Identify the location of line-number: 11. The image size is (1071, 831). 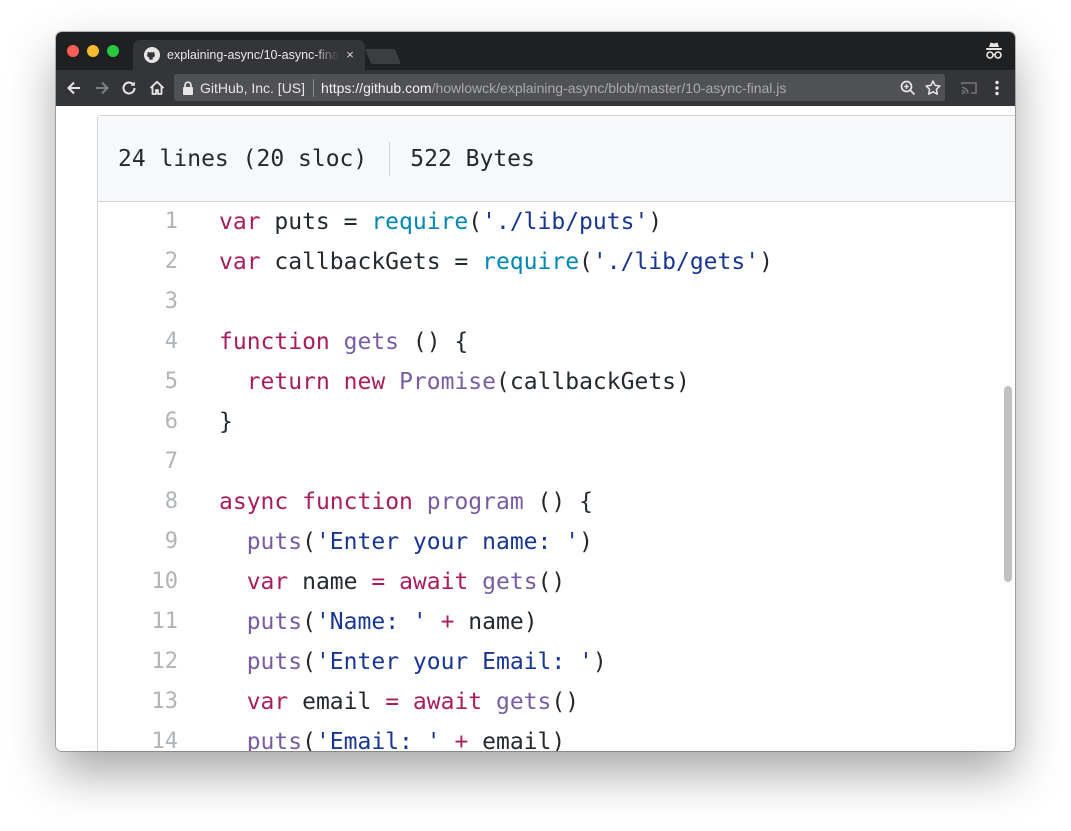
(138, 622).